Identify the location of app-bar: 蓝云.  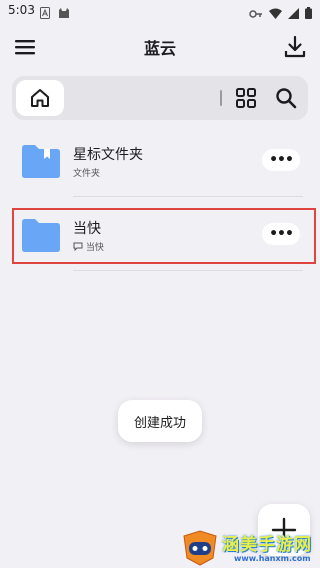
(160, 47).